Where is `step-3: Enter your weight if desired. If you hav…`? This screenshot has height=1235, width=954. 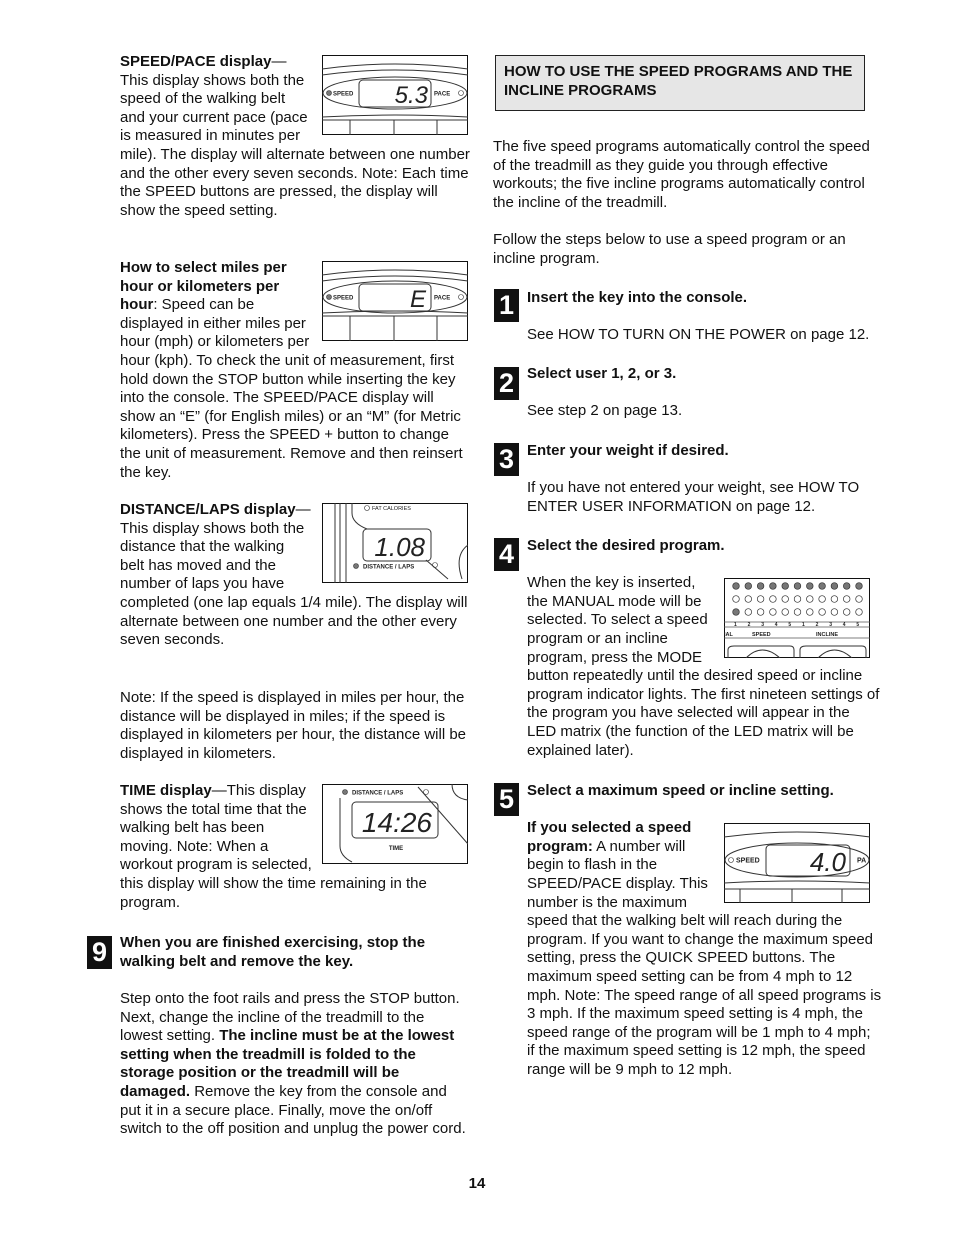
step-3: Enter your weight if desired. If you hav… is located at coordinates (704, 479).